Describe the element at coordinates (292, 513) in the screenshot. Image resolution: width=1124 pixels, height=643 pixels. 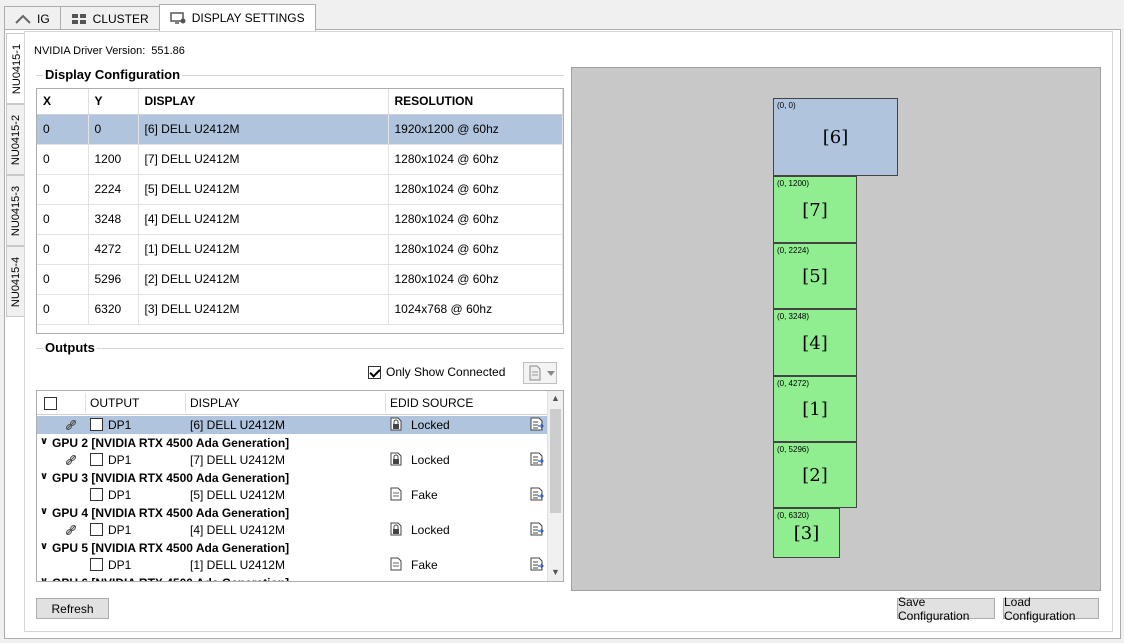
I see `gpu-group-row: ∨ GPU 4 [NVIDIA RTX 4500 Ada Generation]` at that location.